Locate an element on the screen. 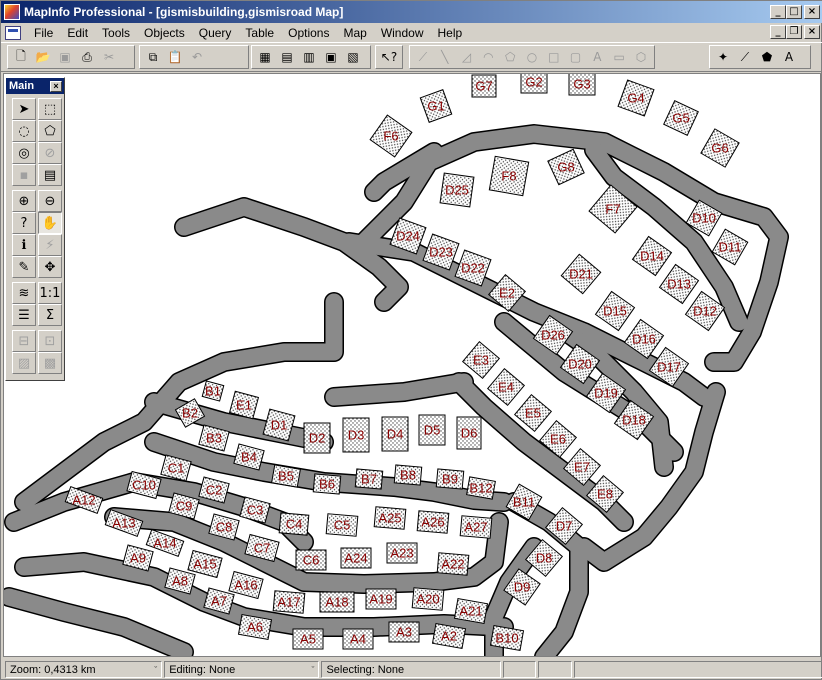 This screenshot has width=822, height=680. selecting-status: Selecting: None is located at coordinates (411, 669).